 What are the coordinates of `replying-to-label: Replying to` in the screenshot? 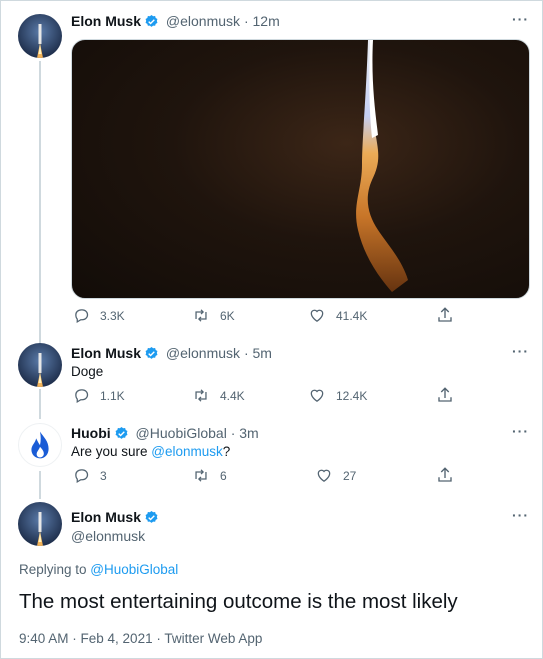 It's located at (55, 569).